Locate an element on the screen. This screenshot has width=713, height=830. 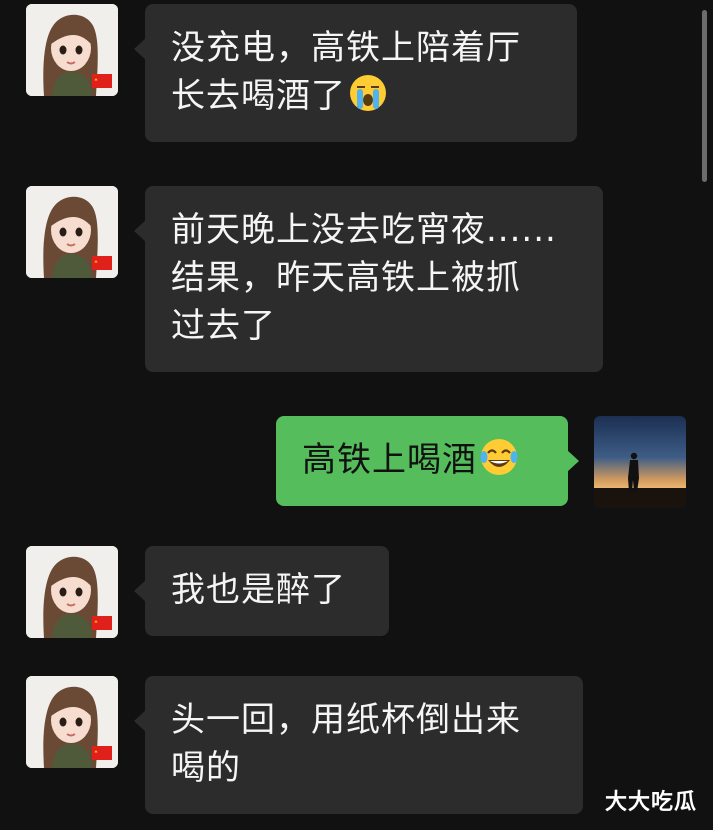
message-row: 头一回，用纸杯倒出来 喝的 is located at coordinates (304, 745).